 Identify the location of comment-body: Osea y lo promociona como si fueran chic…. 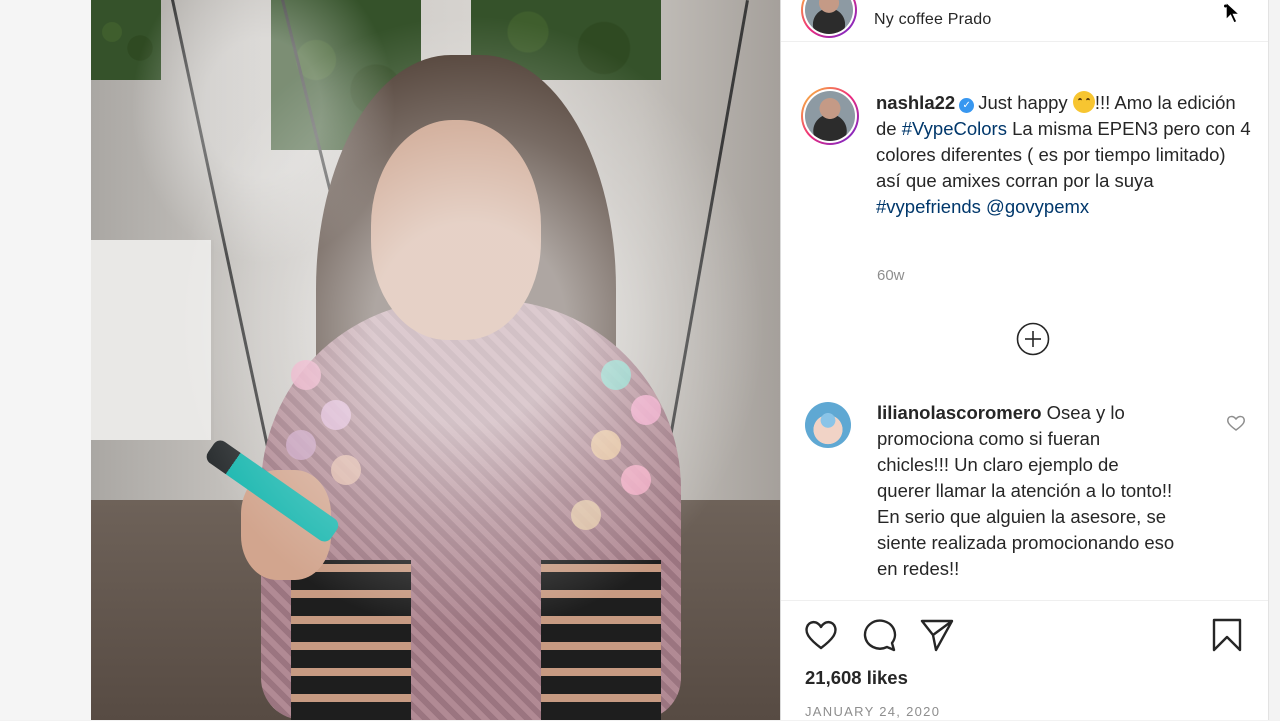
(1026, 490).